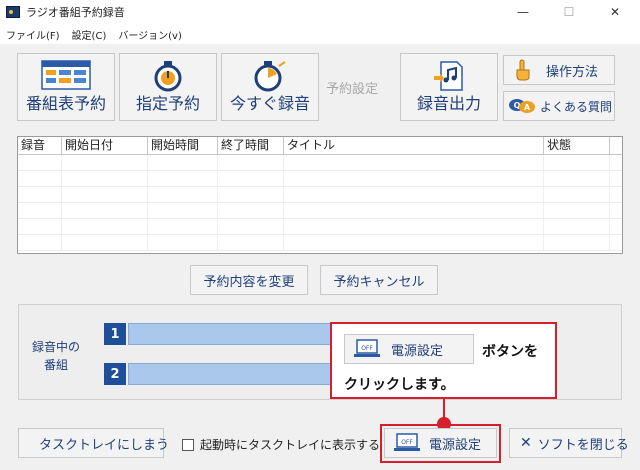 The image size is (640, 470). Describe the element at coordinates (66, 75) in the screenshot. I see `schedule-grid-icon` at that location.